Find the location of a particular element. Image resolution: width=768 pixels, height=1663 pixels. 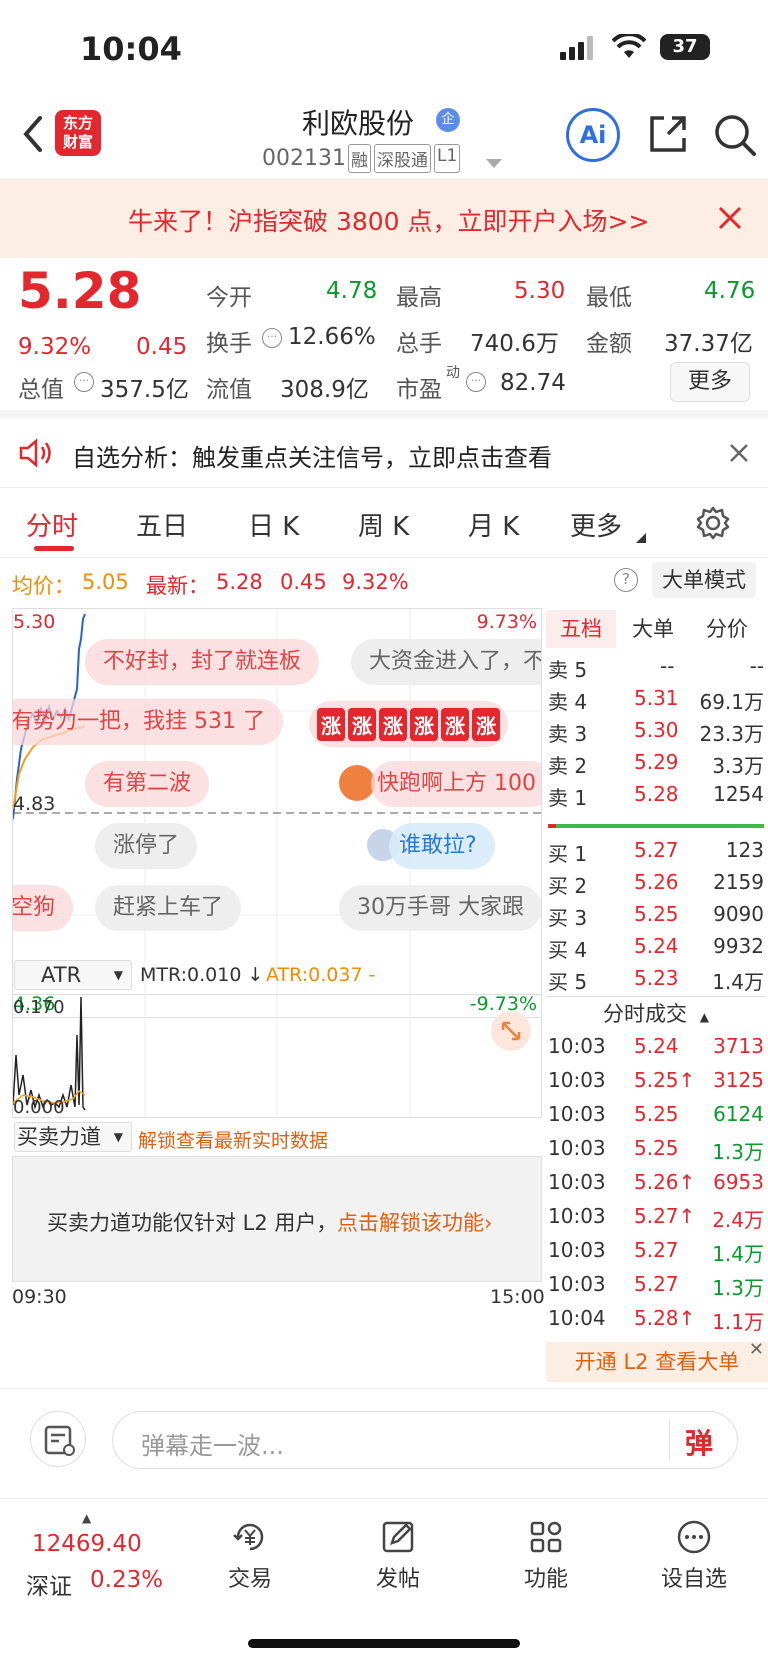

dropdown-icon is located at coordinates (494, 163).